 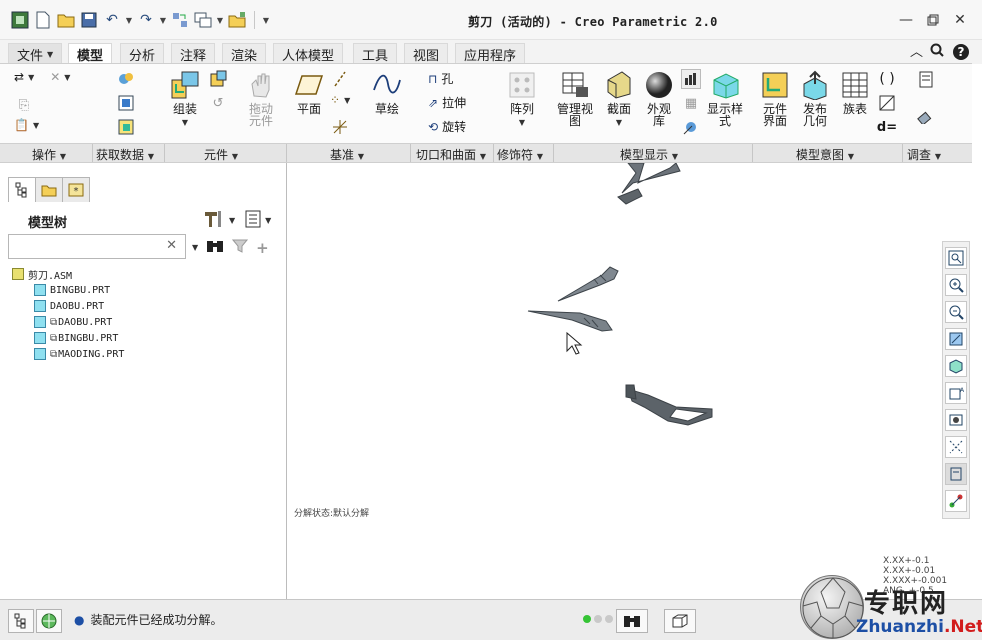 I want to click on render-settings-icon, so click(x=691, y=127).